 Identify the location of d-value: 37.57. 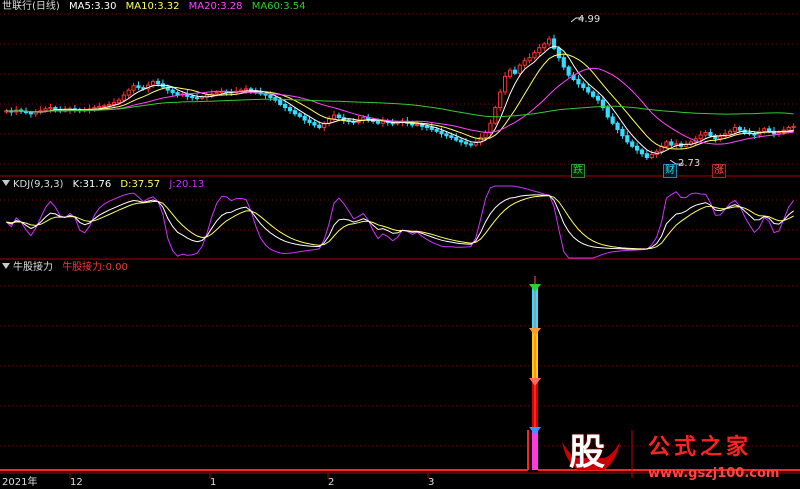
(146, 184).